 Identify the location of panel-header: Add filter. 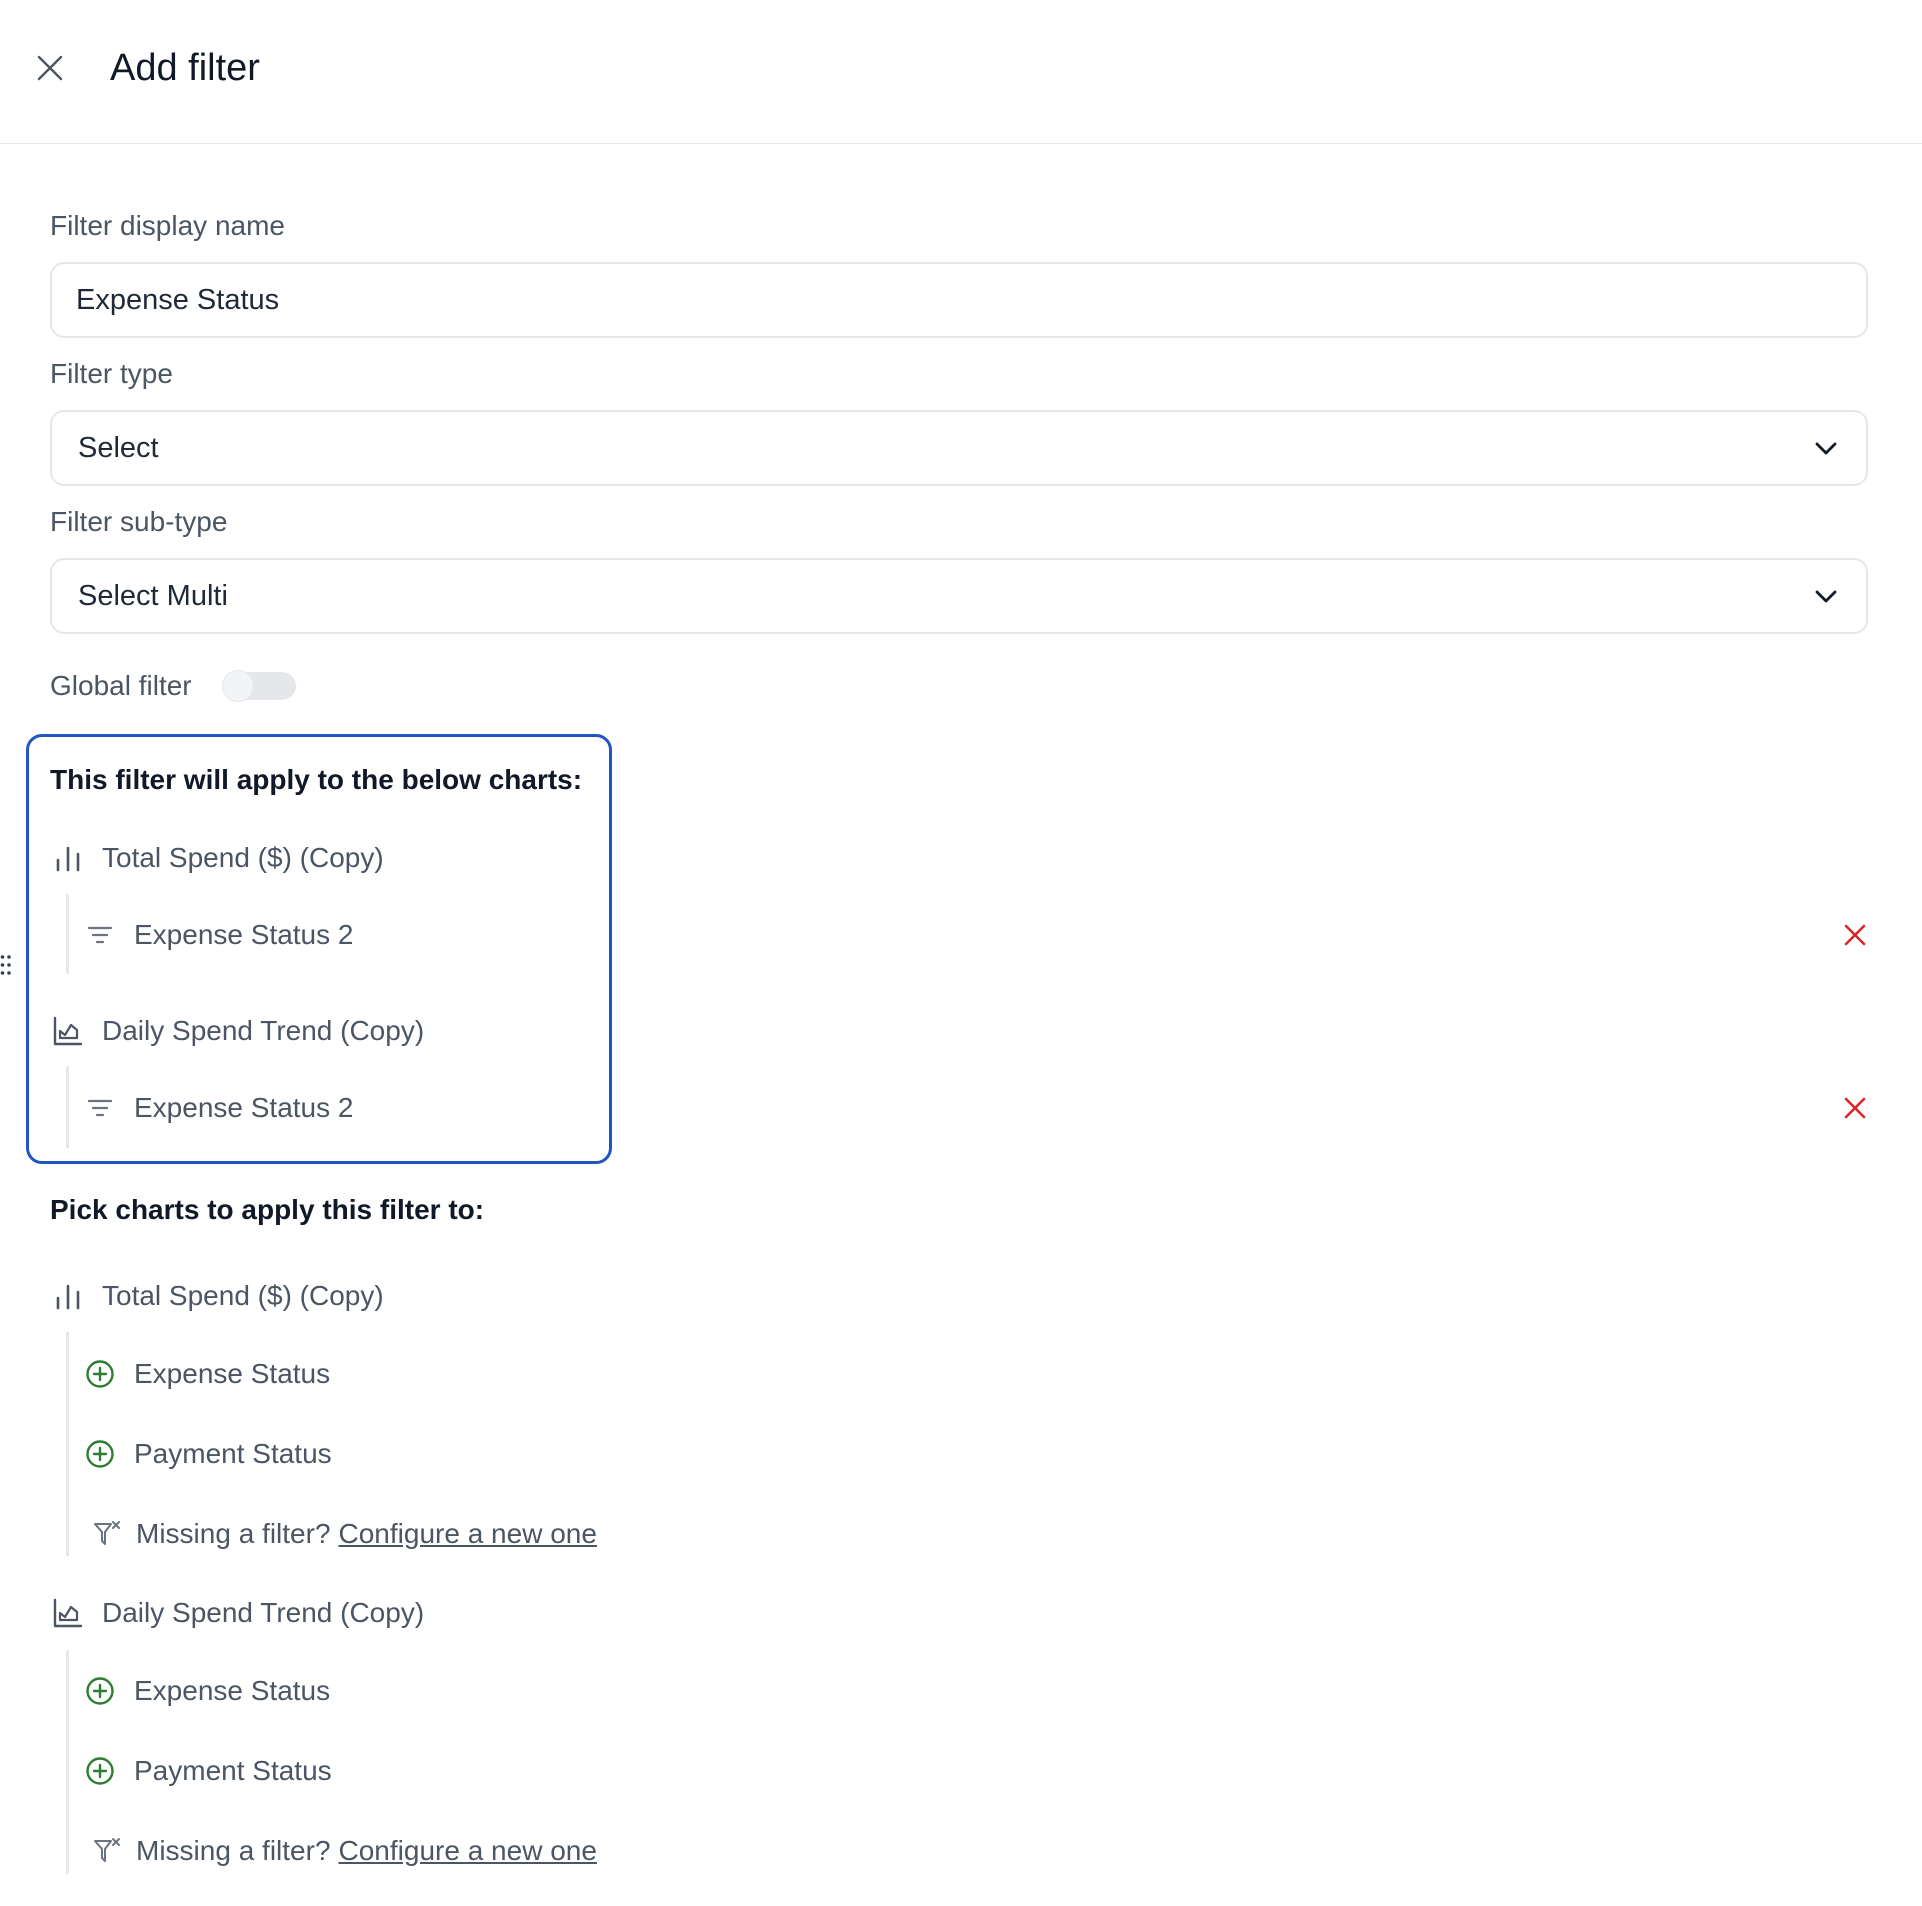
(961, 72).